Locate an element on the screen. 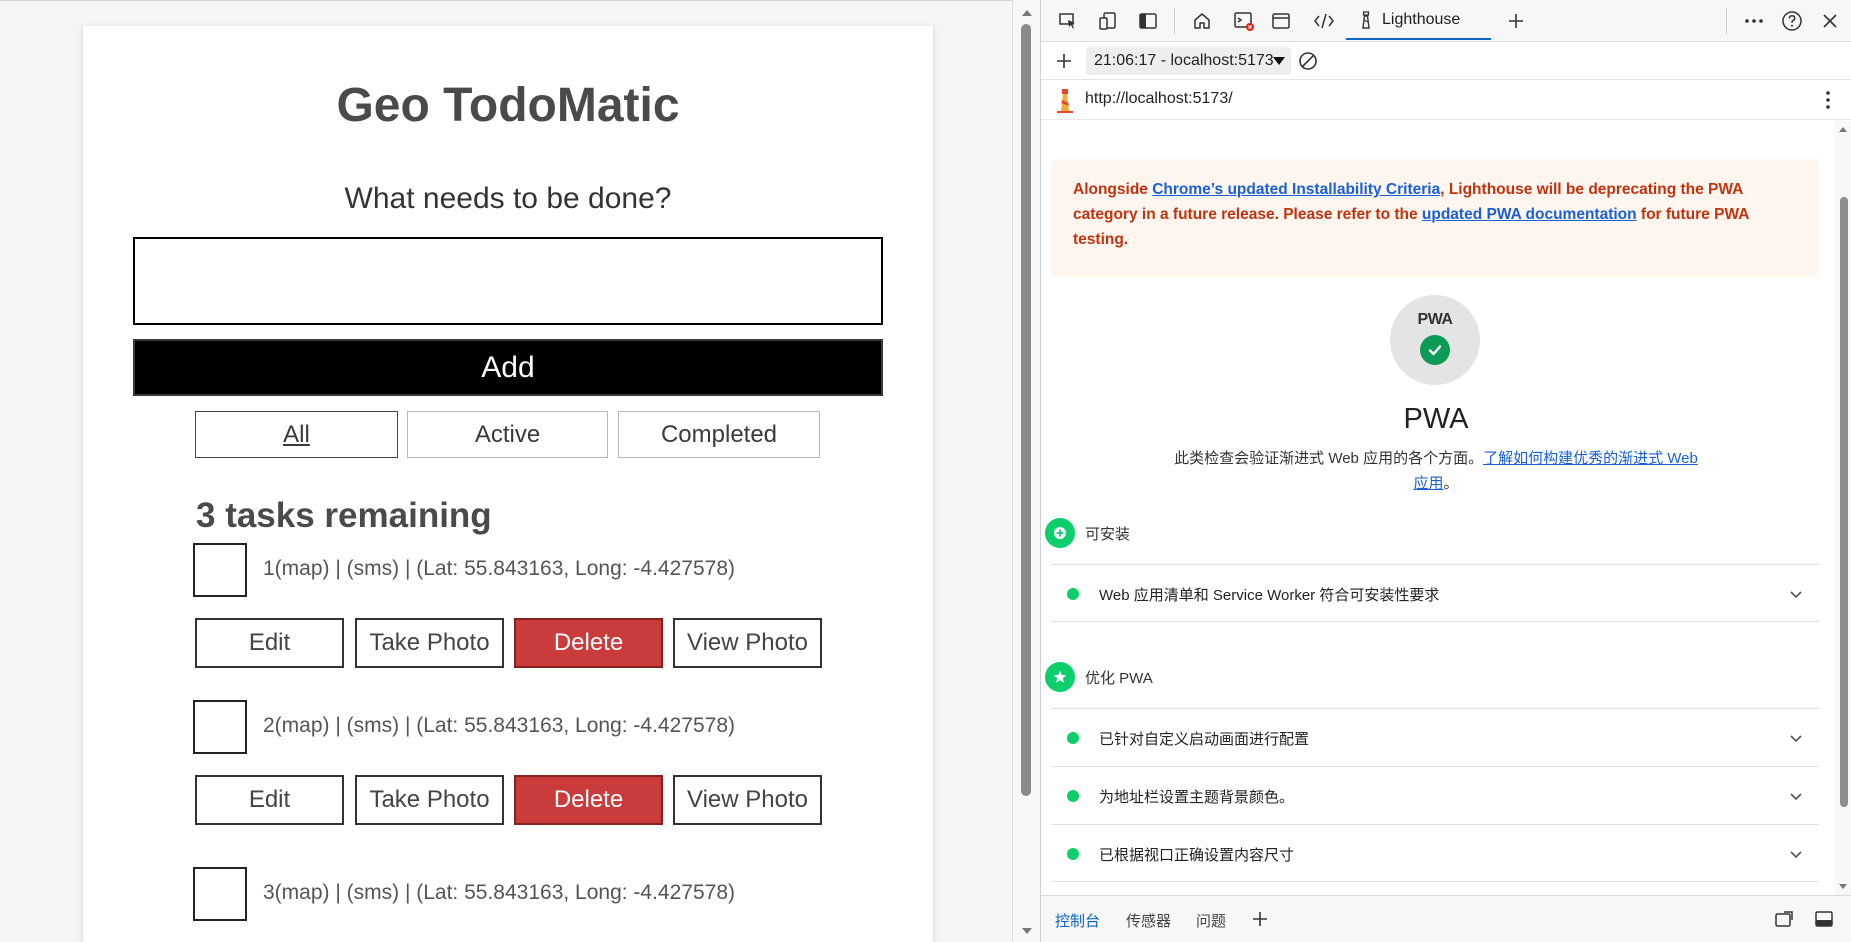 The width and height of the screenshot is (1851, 942). home-icon is located at coordinates (1202, 21).